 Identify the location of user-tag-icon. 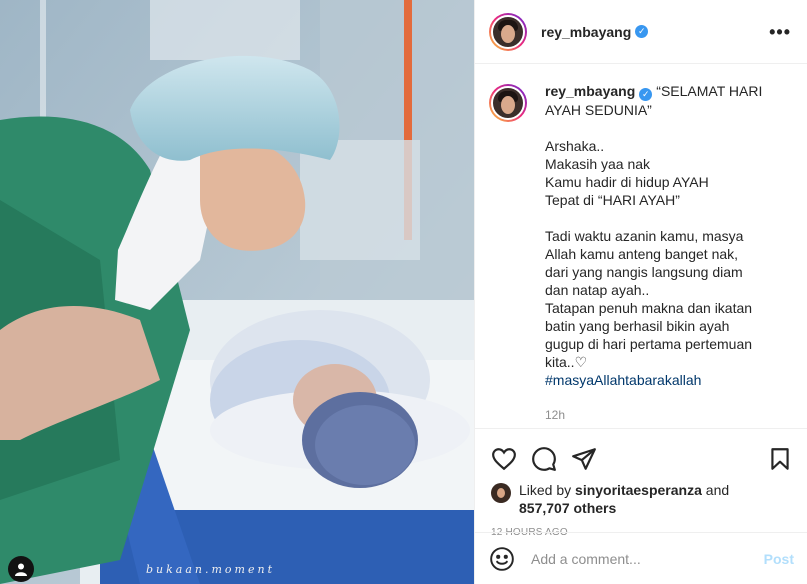
(21, 569).